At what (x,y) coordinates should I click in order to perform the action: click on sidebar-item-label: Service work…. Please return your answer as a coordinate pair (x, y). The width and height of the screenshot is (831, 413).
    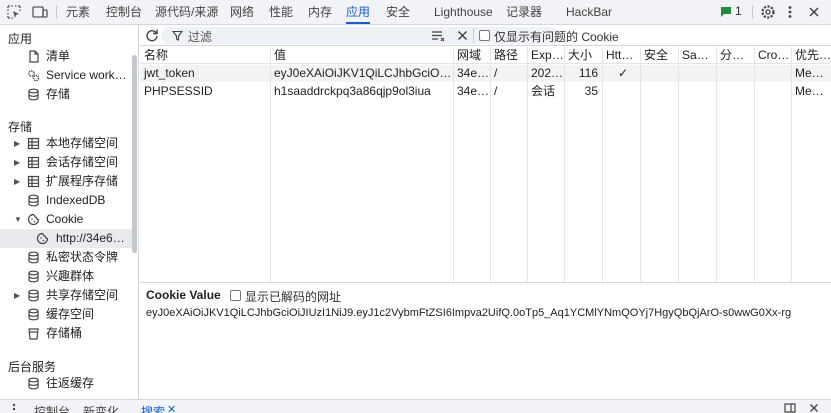
    Looking at the image, I should click on (86, 75).